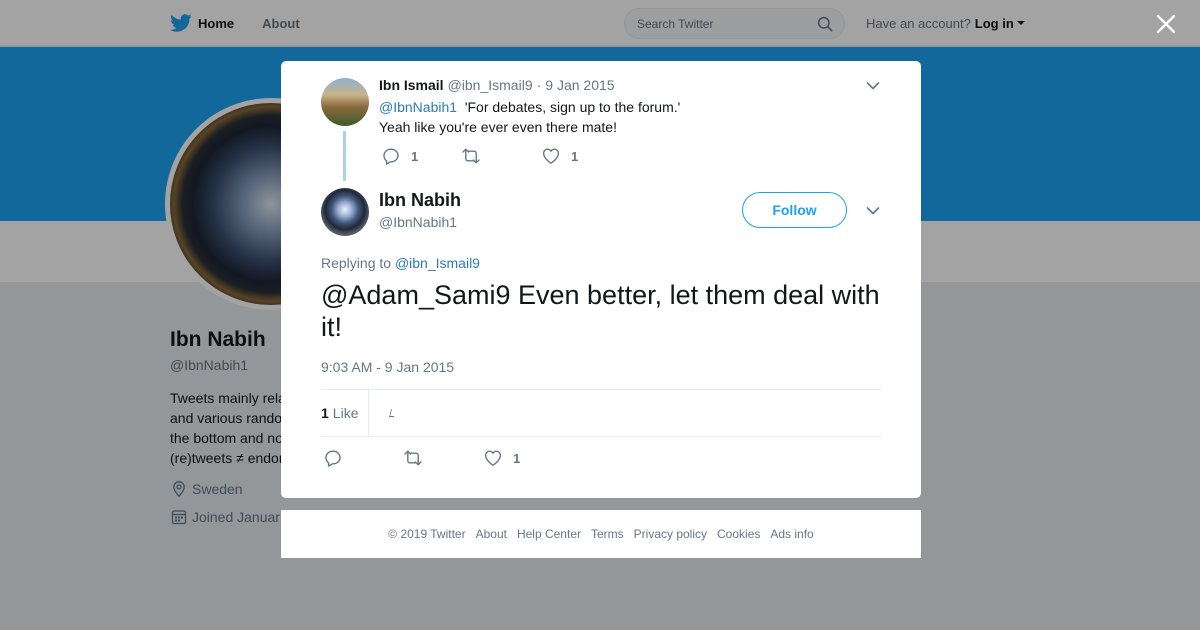 Image resolution: width=1200 pixels, height=630 pixels. Describe the element at coordinates (418, 107) in the screenshot. I see `parent-mention-link: @IbnNabih1` at that location.